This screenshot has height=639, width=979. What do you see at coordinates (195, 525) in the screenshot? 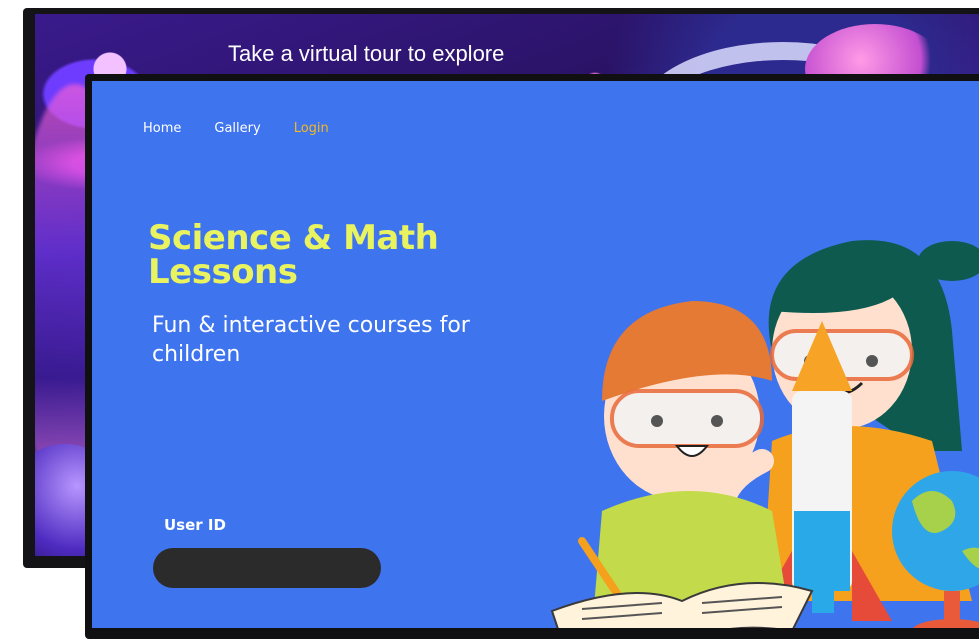
I see `user-id-label: User ID` at bounding box center [195, 525].